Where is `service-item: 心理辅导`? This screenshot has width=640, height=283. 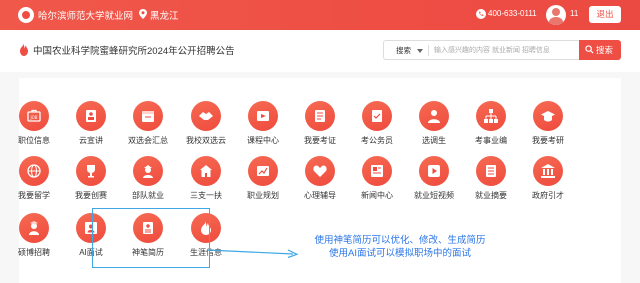
service-item: 心理辅导 is located at coordinates (320, 181).